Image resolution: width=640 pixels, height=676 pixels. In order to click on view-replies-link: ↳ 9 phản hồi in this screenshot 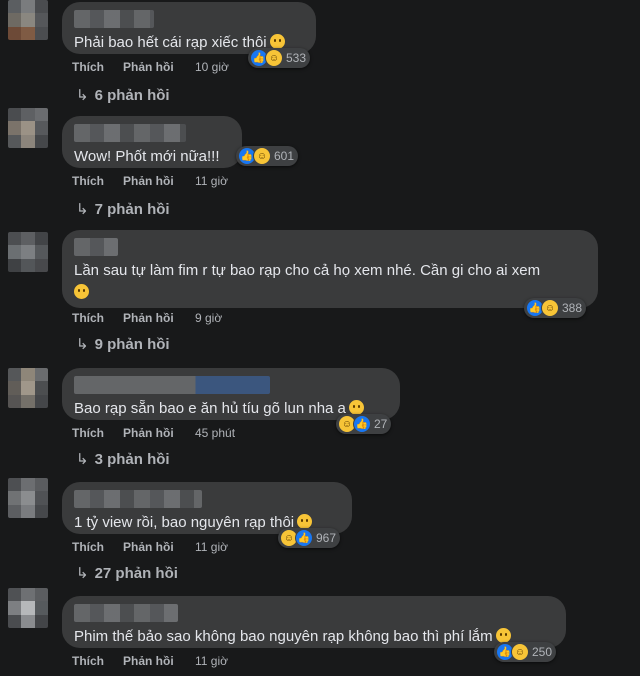, I will do `click(123, 344)`.